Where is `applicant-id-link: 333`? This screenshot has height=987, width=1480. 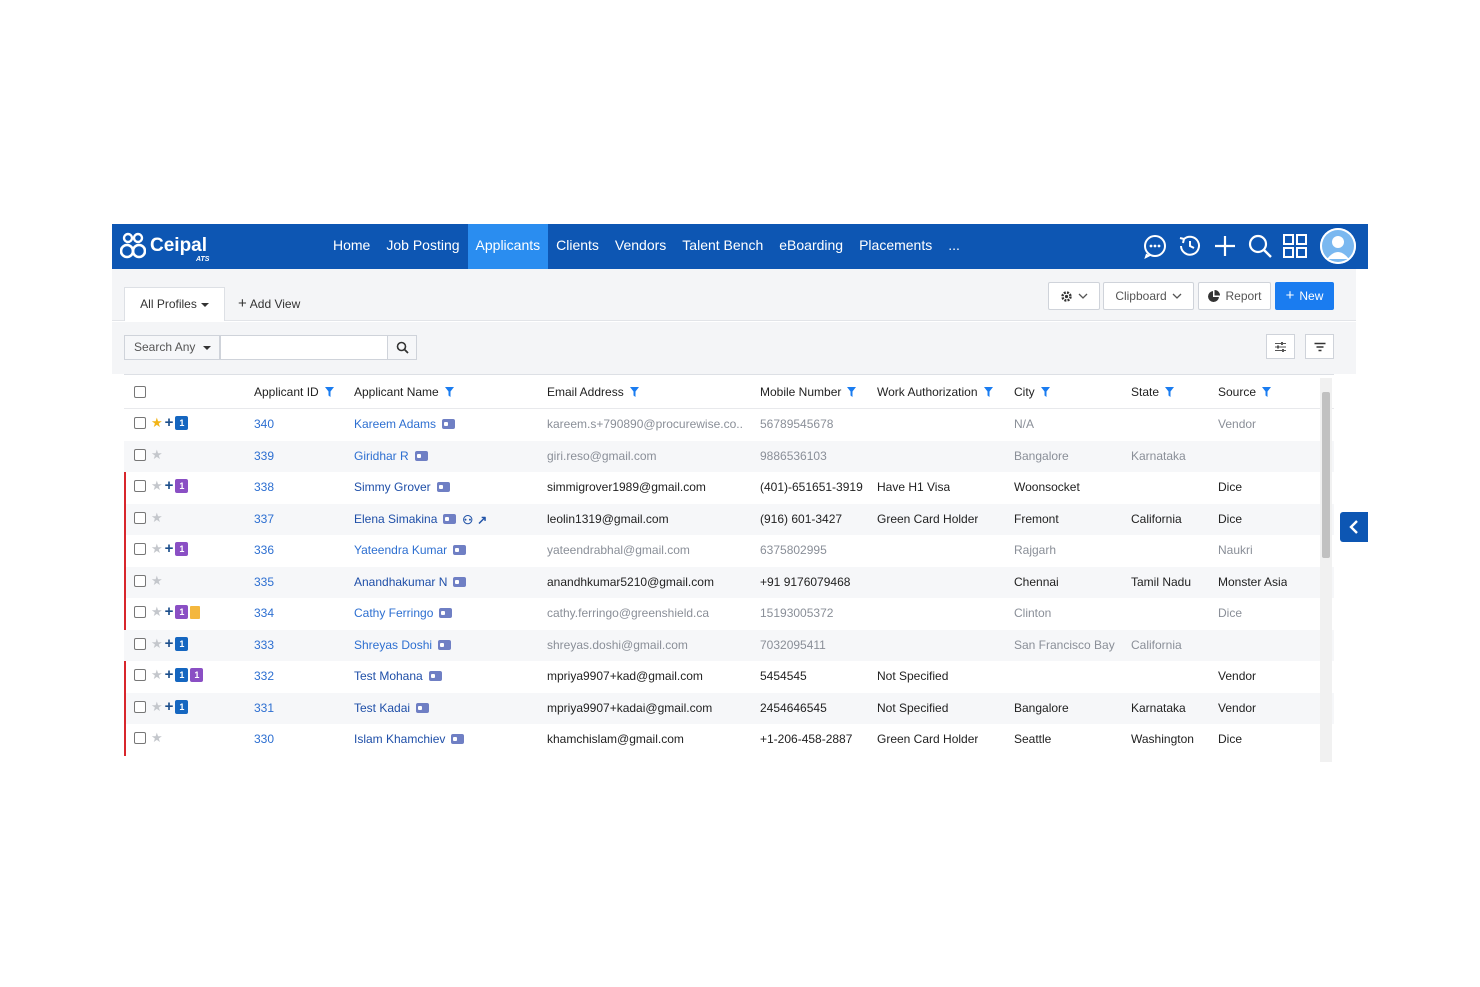 applicant-id-link: 333 is located at coordinates (264, 645).